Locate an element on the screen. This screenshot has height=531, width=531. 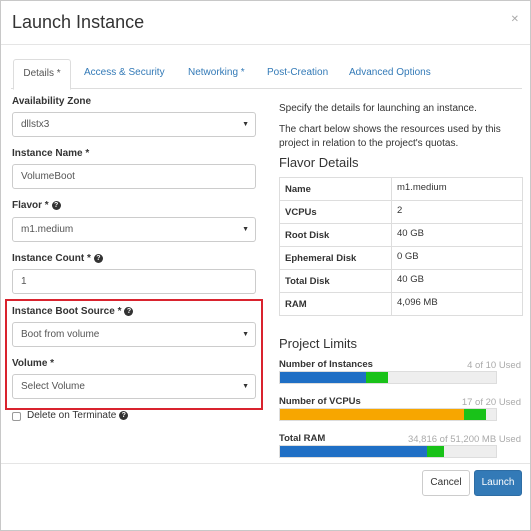
instance-name-label: Instance Name * is located at coordinates (51, 153).